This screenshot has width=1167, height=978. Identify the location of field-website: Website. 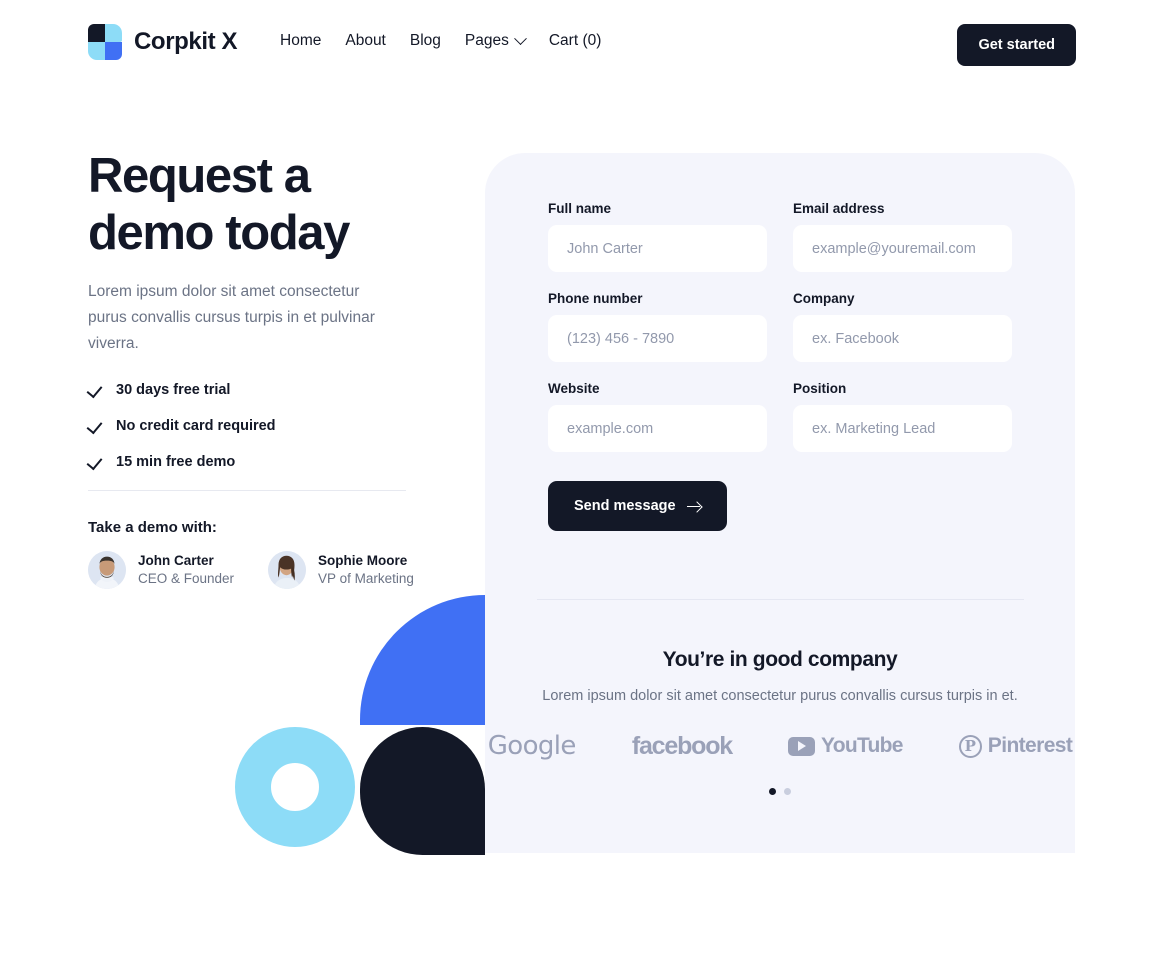
(657, 416).